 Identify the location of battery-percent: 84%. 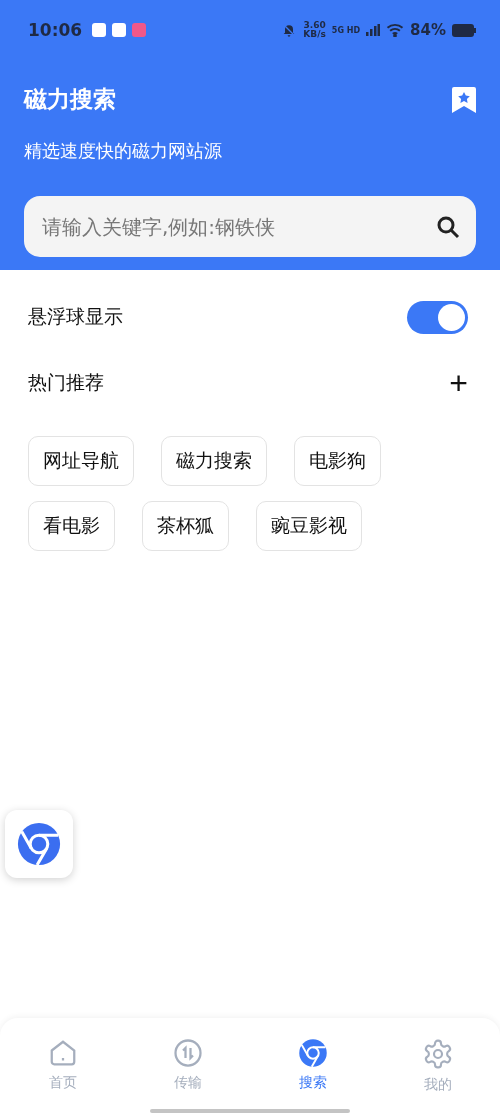
(428, 30).